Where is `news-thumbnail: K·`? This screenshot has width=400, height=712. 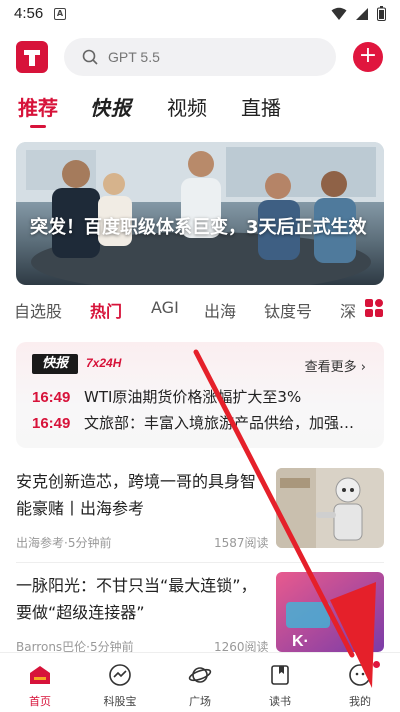
news-thumbnail: K· is located at coordinates (330, 612).